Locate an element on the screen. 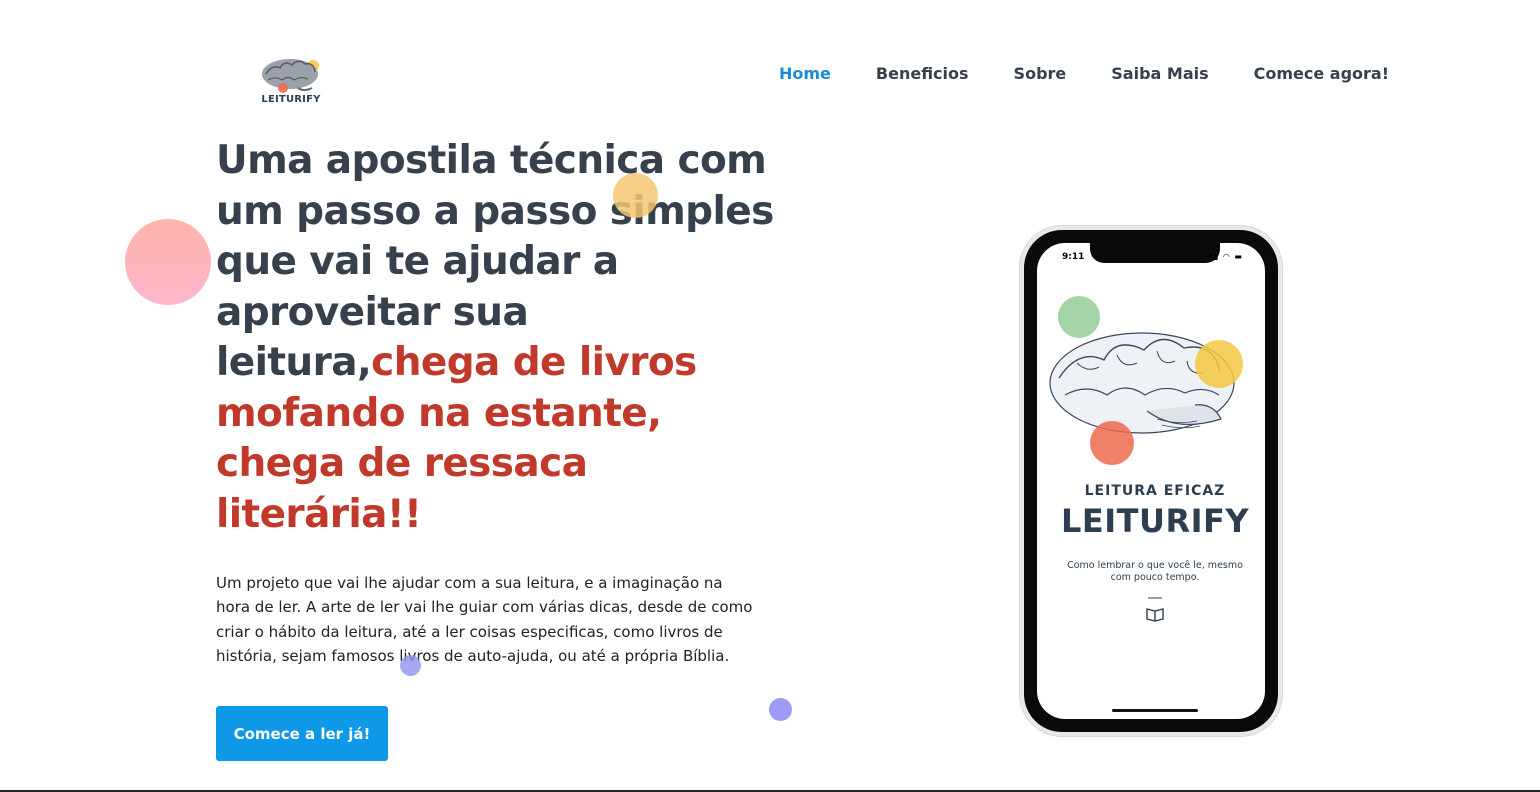 This screenshot has width=1540, height=792. cover-subtitle: LEITURA EFICAZ is located at coordinates (1155, 491).